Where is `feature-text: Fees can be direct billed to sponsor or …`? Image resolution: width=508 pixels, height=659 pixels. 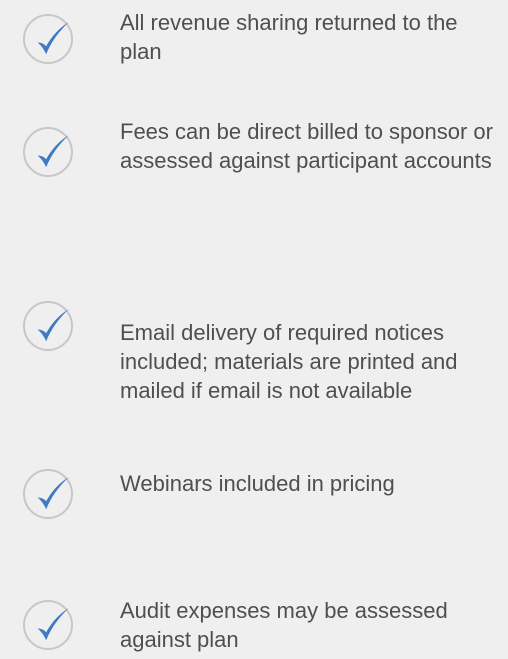
feature-text: Fees can be direct billed to sponsor or … is located at coordinates (306, 146).